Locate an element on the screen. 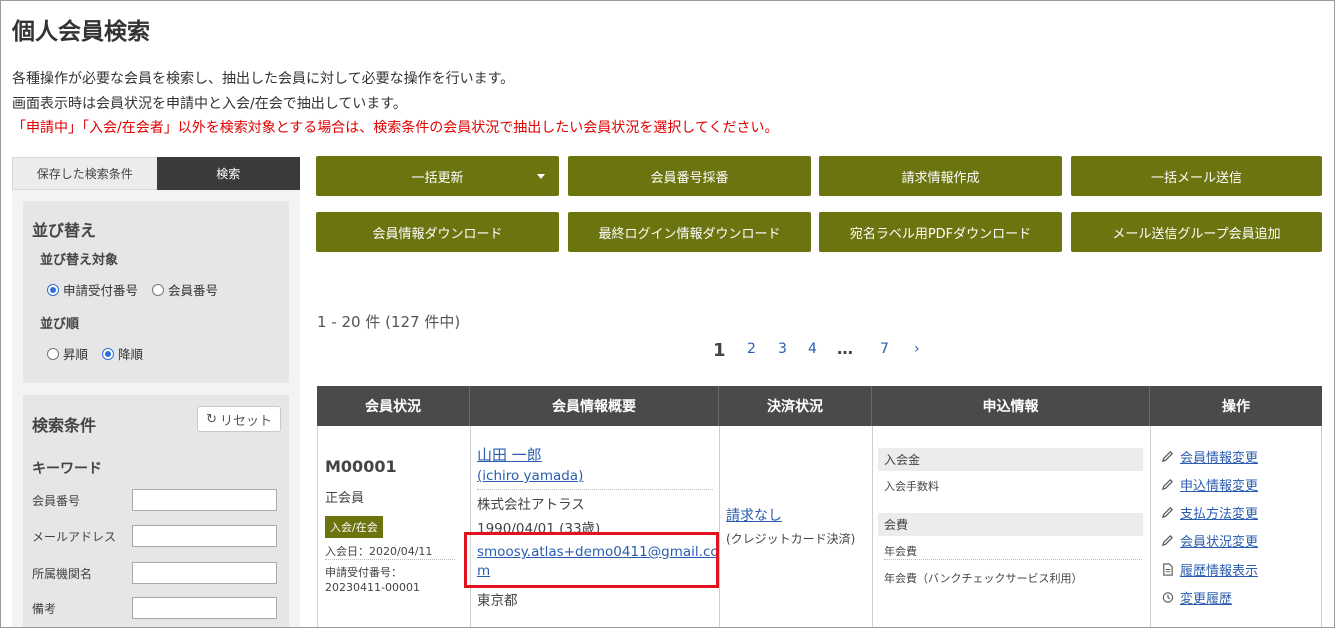  org-input is located at coordinates (204, 573).